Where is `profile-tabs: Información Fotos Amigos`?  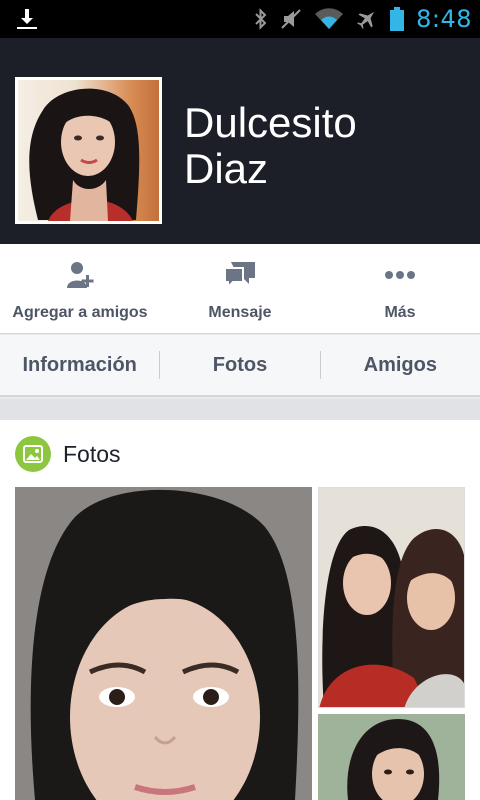
profile-tabs: Información Fotos Amigos is located at coordinates (240, 366).